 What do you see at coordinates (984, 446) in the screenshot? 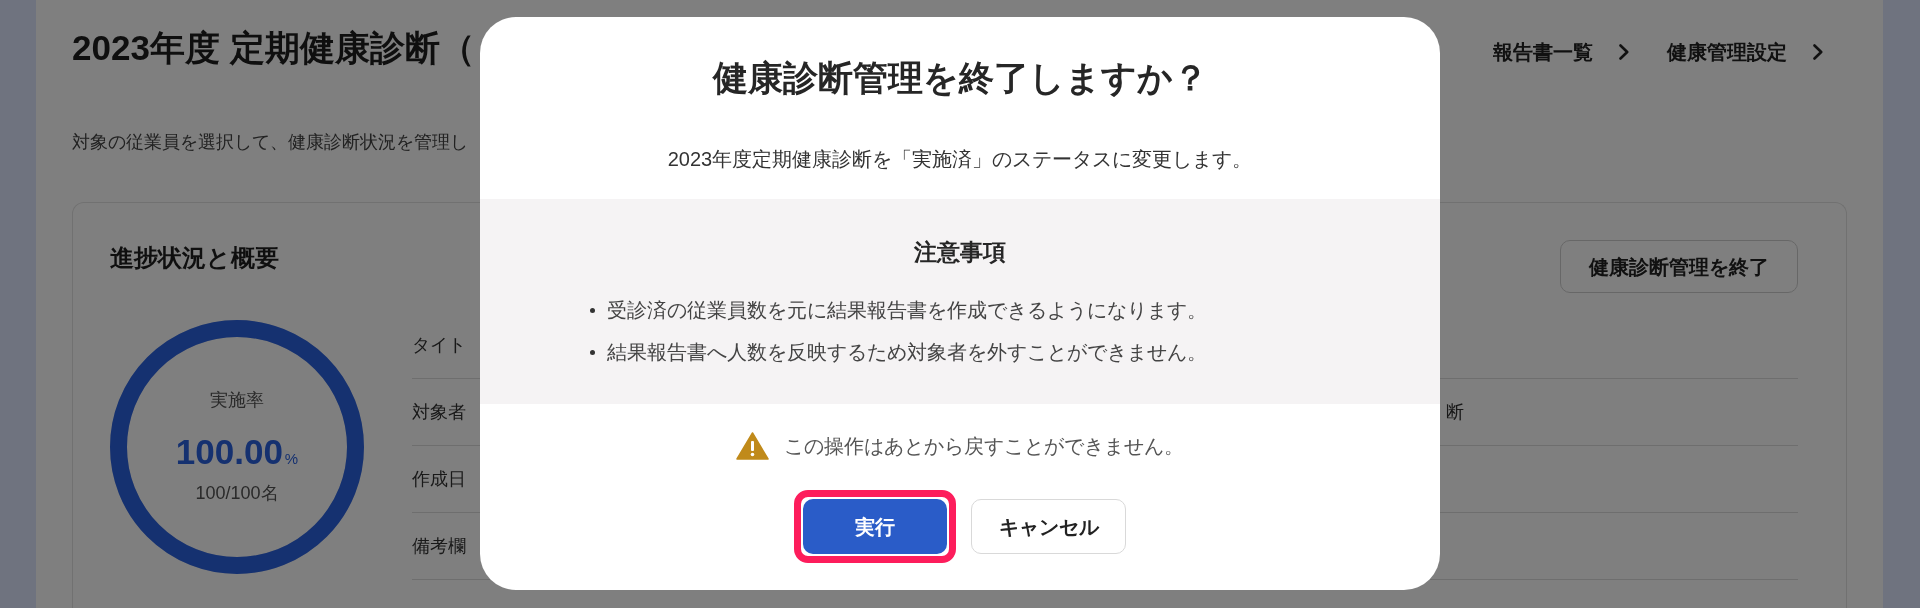
I see `warning-text: この操作はあとから戻すことができません。` at bounding box center [984, 446].